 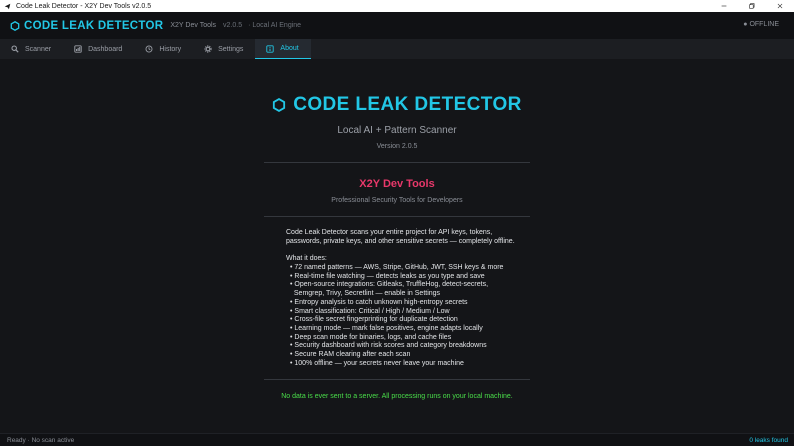 I want to click on about-title: CODE LEAK DETECTOR, so click(x=407, y=104).